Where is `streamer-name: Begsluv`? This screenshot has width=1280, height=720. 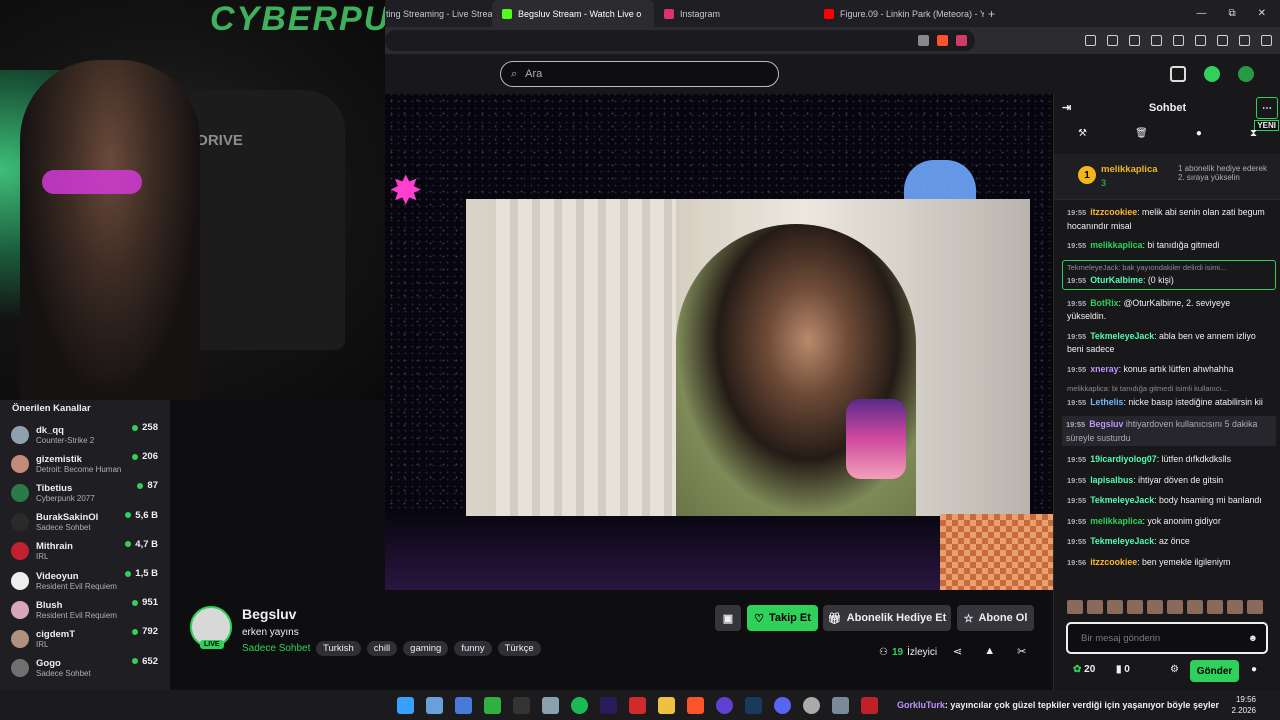 streamer-name: Begsluv is located at coordinates (269, 614).